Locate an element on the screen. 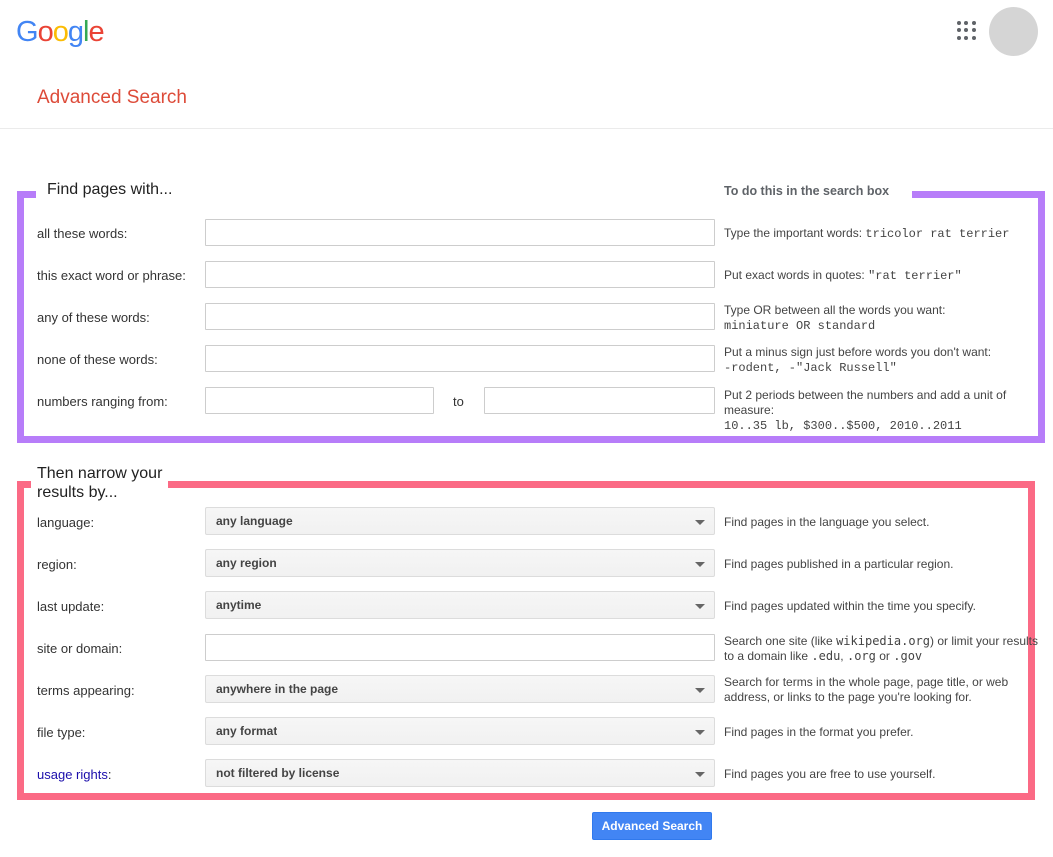 The height and width of the screenshot is (857, 1053). advanced-search-button: Advanced Search is located at coordinates (652, 826).